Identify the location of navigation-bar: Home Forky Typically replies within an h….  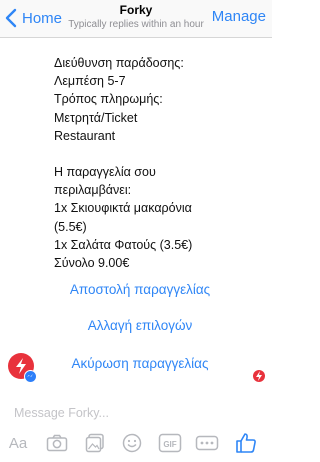
(136, 19).